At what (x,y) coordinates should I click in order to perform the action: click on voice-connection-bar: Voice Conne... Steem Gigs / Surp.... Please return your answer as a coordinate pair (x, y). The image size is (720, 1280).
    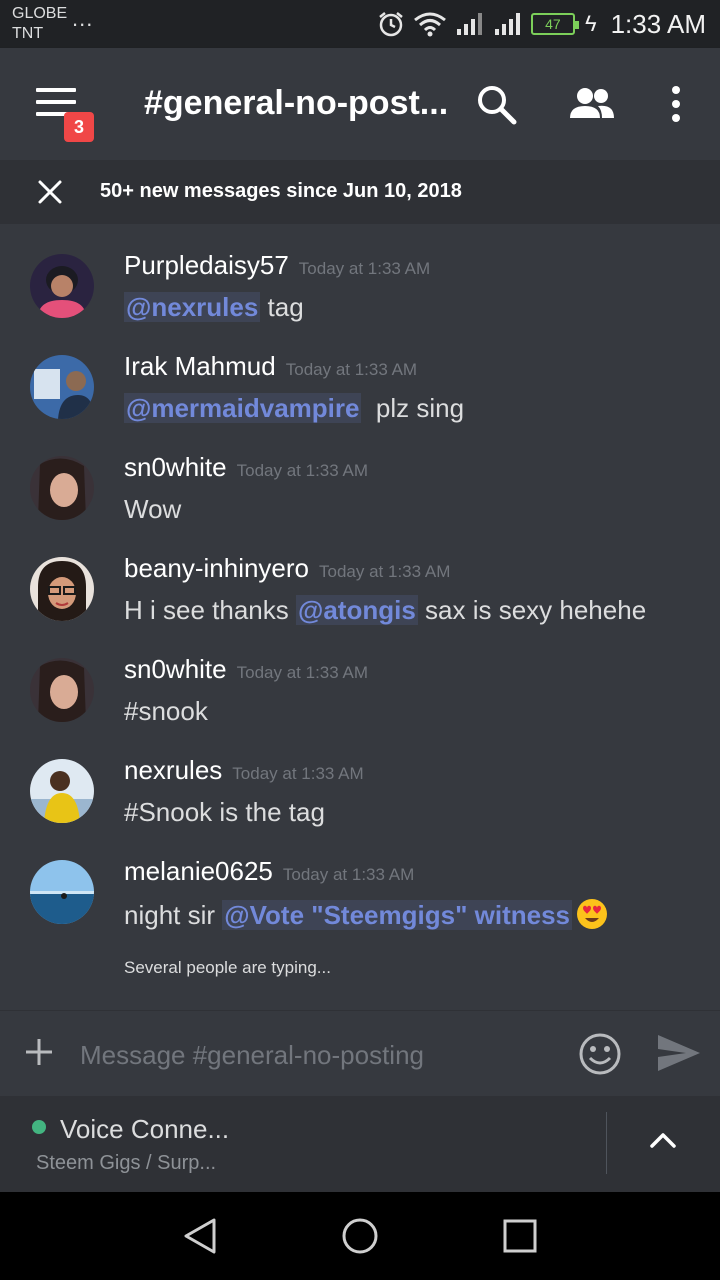
    Looking at the image, I should click on (360, 1144).